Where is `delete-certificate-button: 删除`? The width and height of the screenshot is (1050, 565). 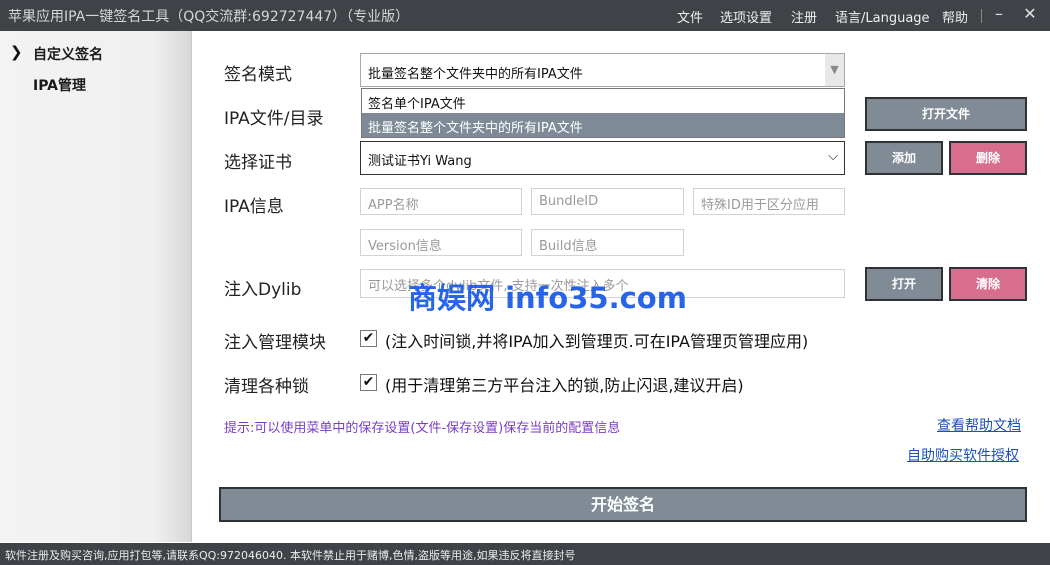 delete-certificate-button: 删除 is located at coordinates (988, 158).